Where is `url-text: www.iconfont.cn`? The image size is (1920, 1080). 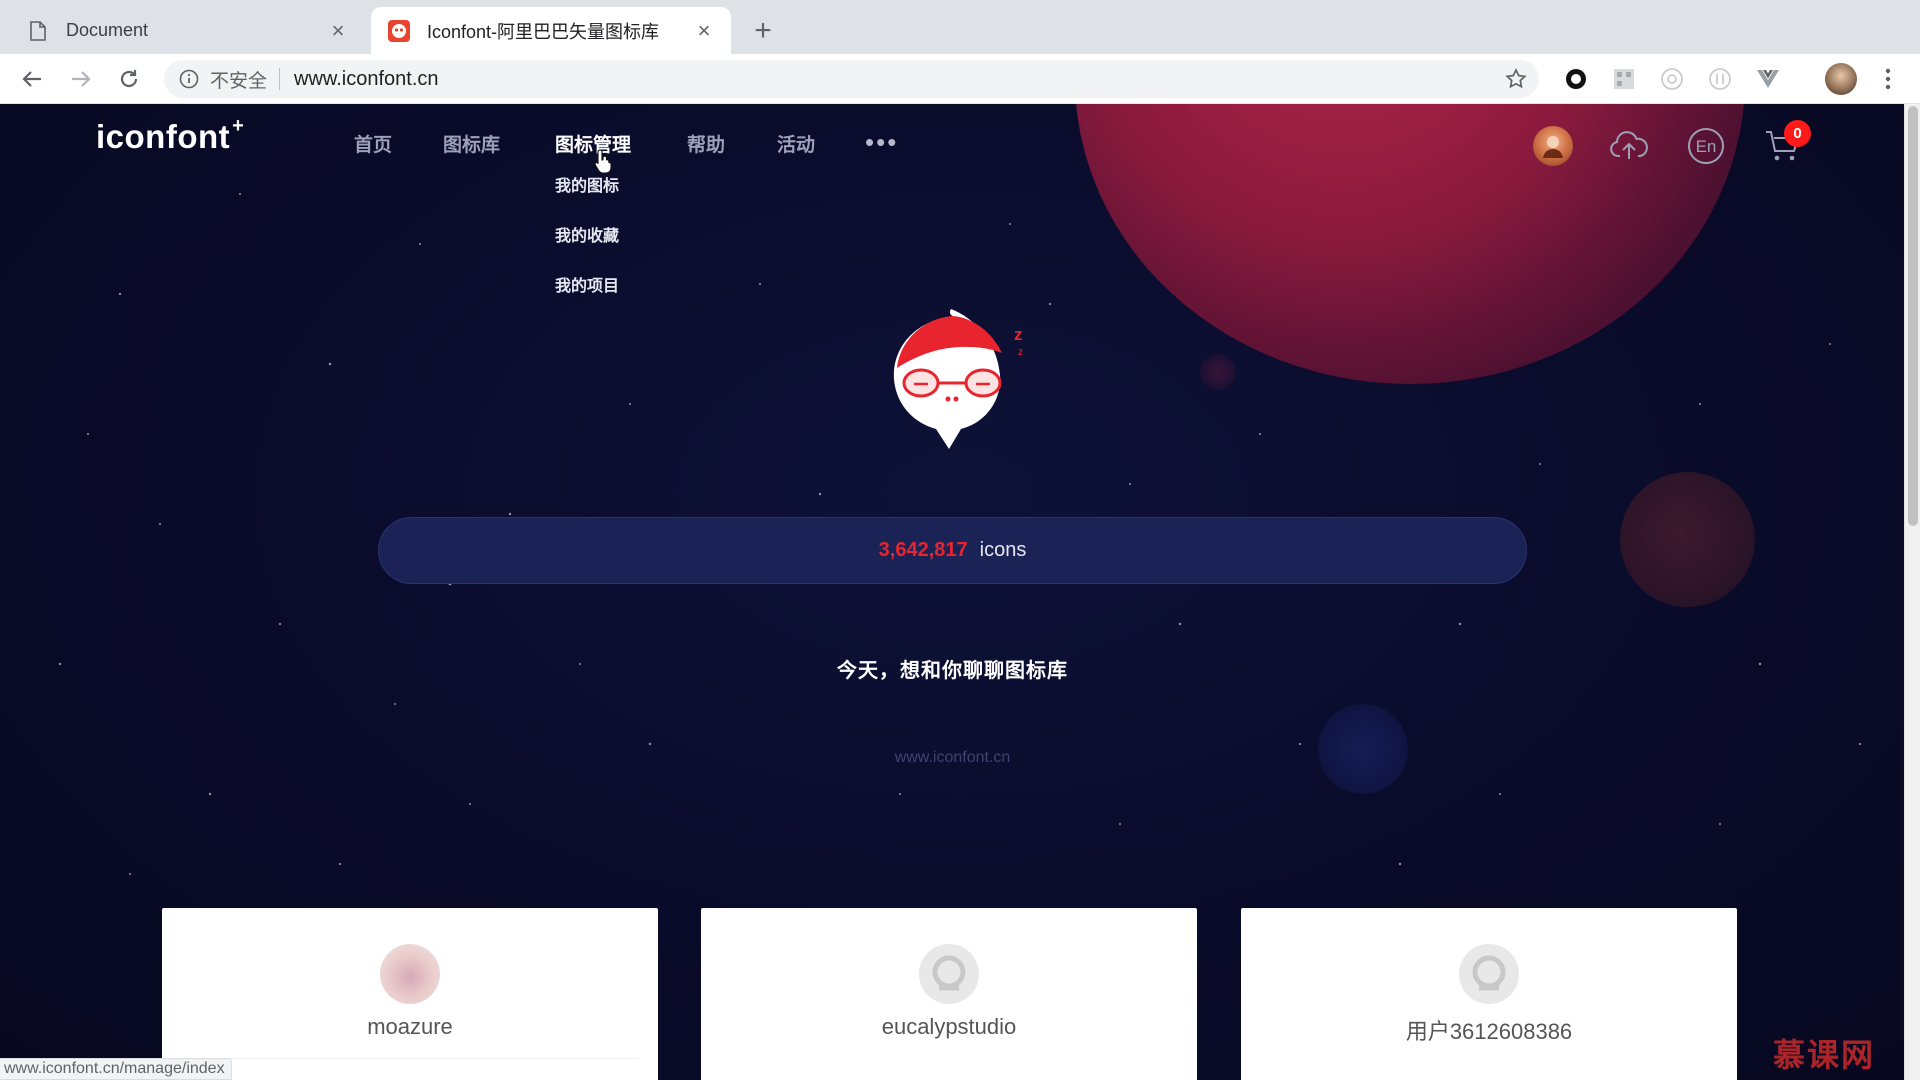 url-text: www.iconfont.cn is located at coordinates (897, 79).